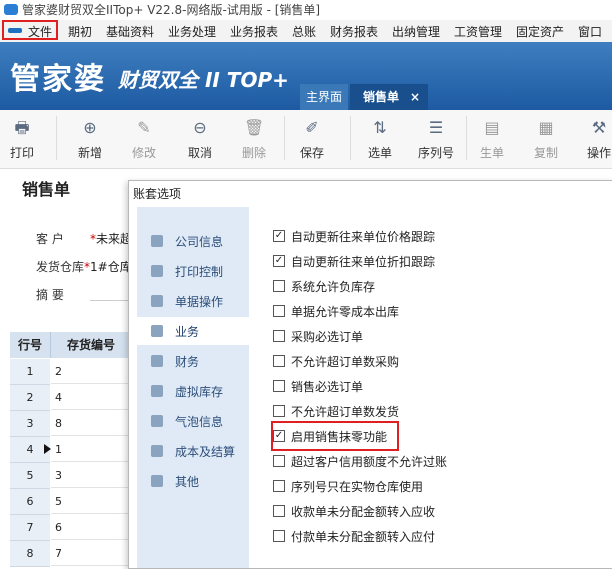 The image size is (612, 569). Describe the element at coordinates (304, 31) in the screenshot. I see `menu-item-ledger: 总账` at that location.